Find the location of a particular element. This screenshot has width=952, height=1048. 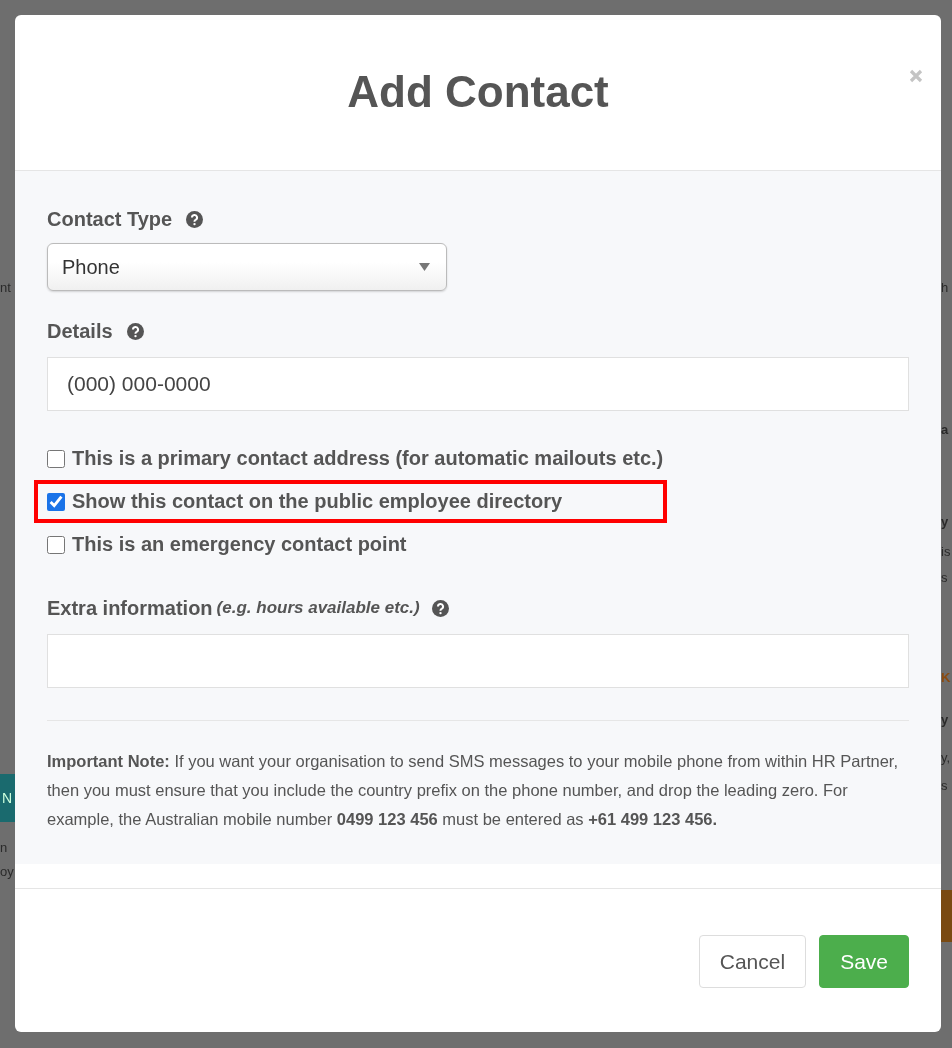

field-hint: (e.g. hours available etc.) is located at coordinates (318, 608).